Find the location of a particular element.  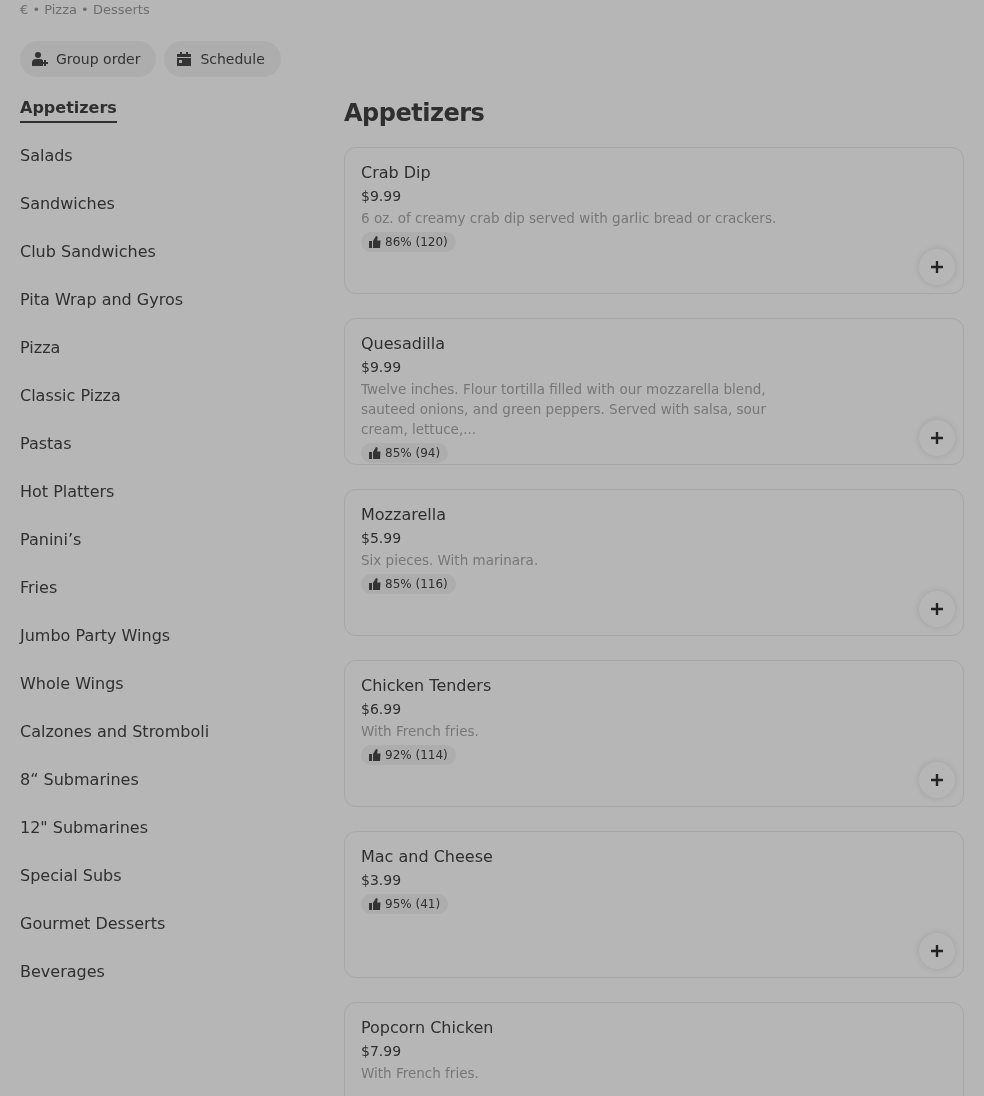

category-link: 12" Submarines is located at coordinates (84, 830).